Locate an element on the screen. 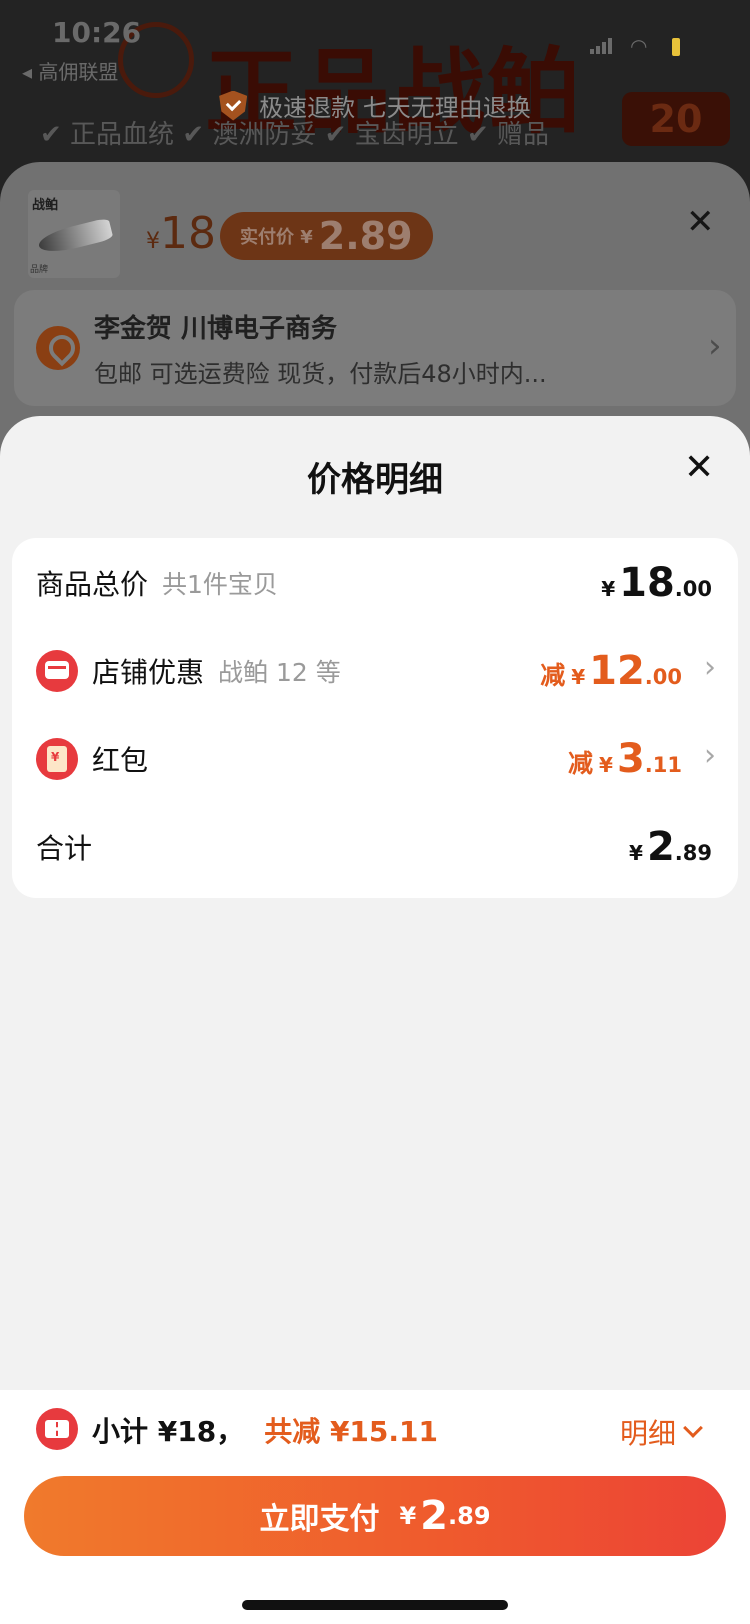 The image size is (750, 1624). price-row-label: 红包 is located at coordinates (120, 760).